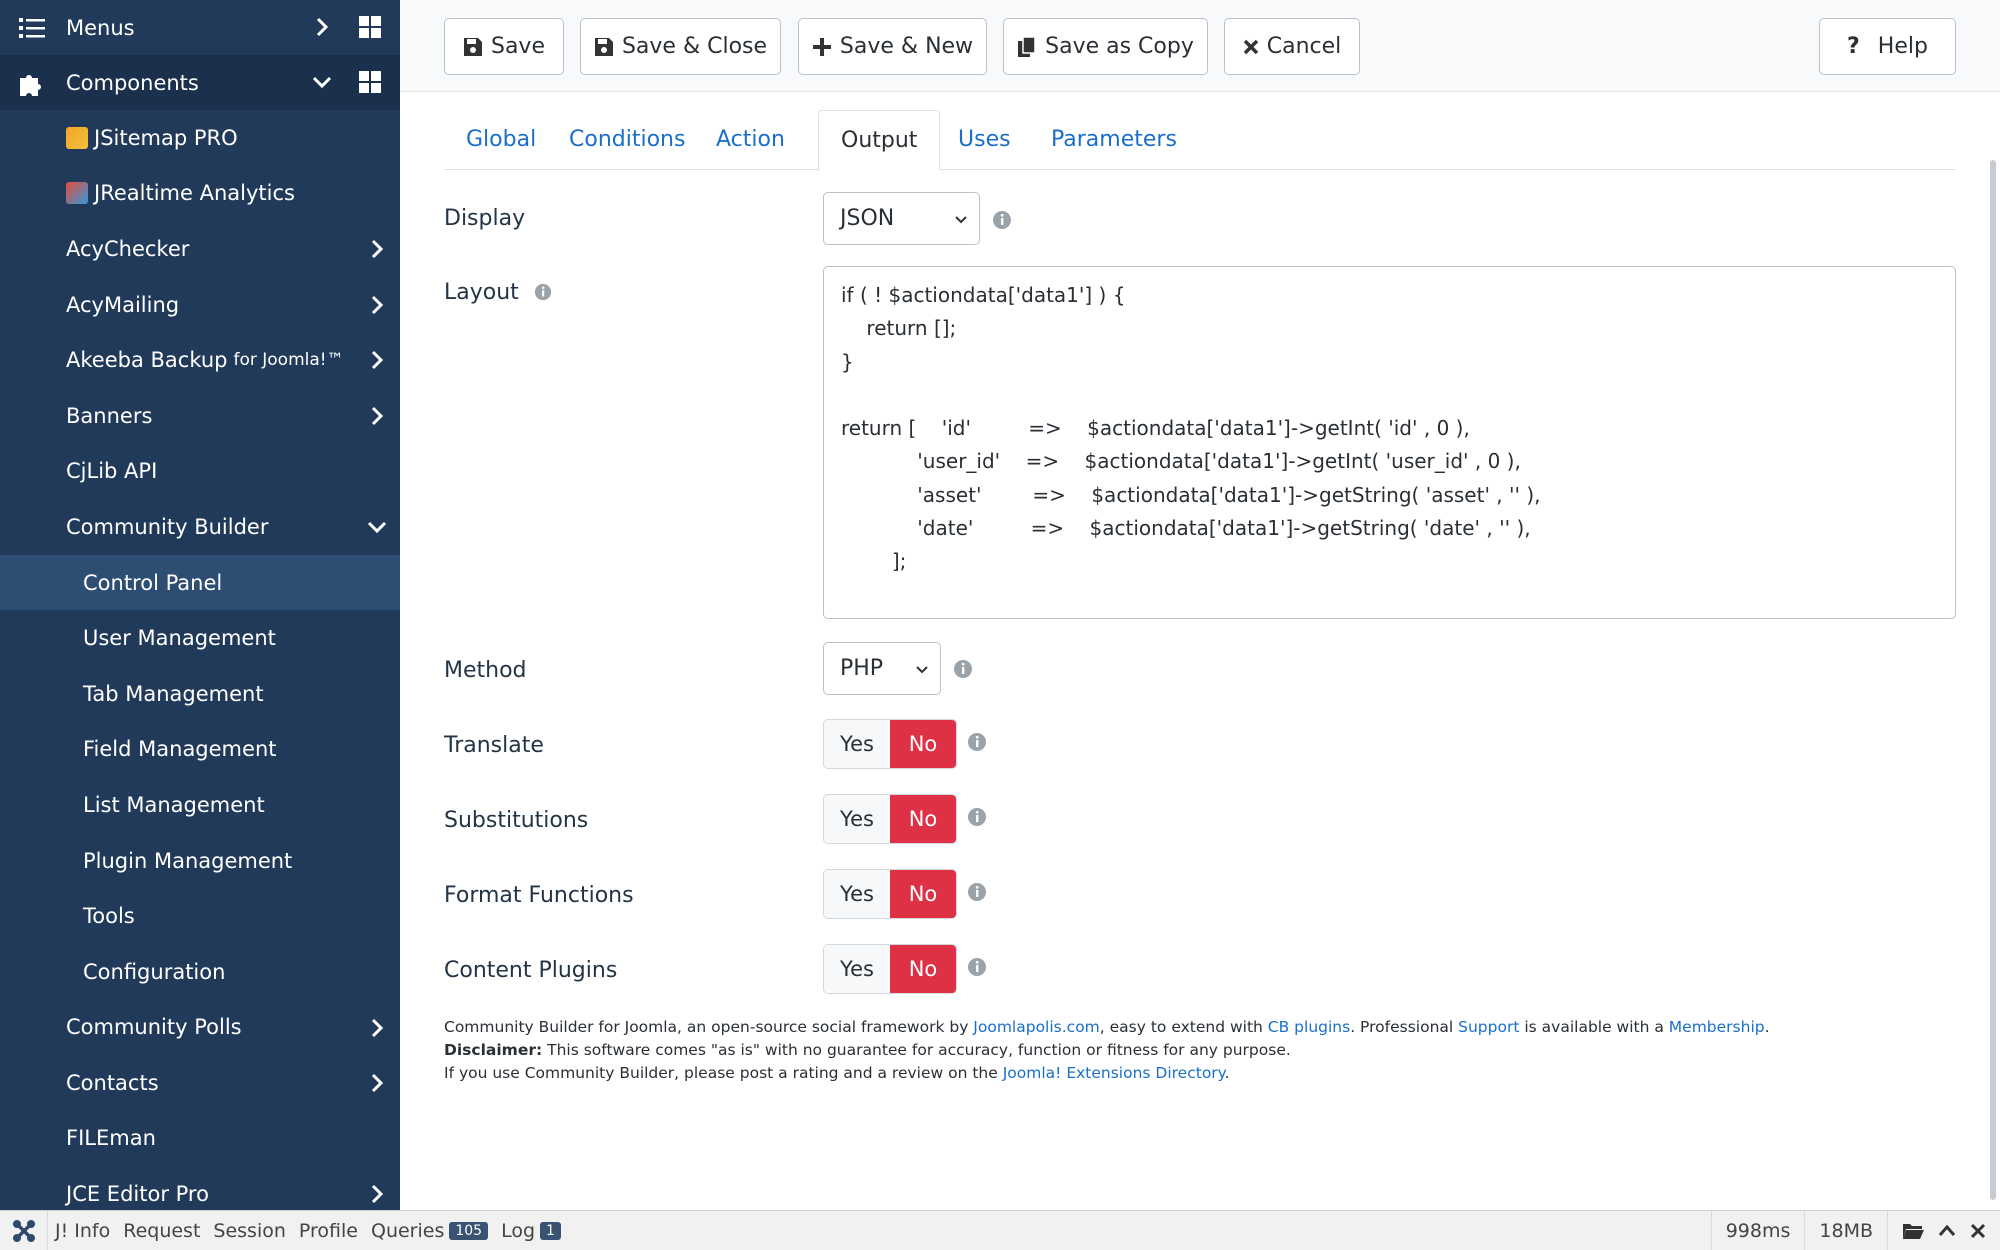 The image size is (2000, 1250). What do you see at coordinates (112, 471) in the screenshot?
I see `sidebar-item-label: CjLib API` at bounding box center [112, 471].